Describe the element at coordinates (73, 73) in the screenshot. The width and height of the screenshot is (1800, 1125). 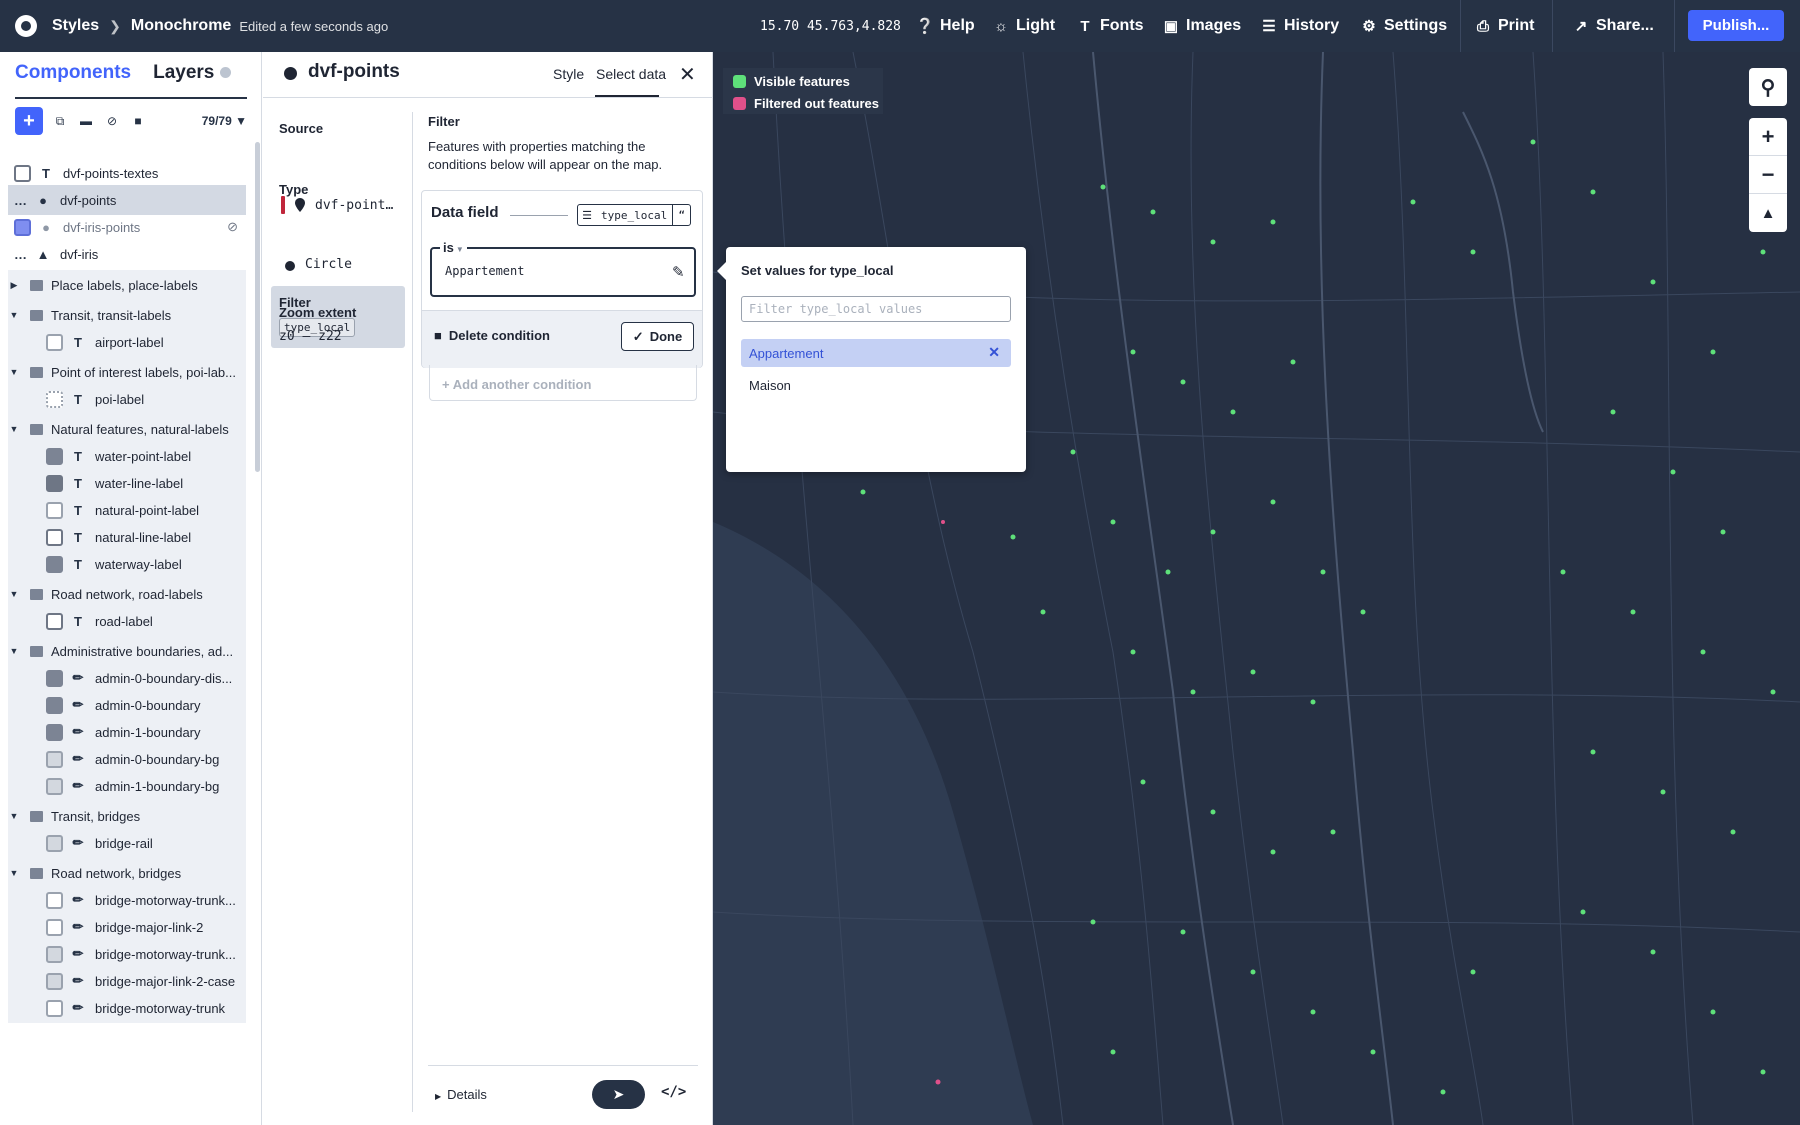
I see `tab-components: Components` at that location.